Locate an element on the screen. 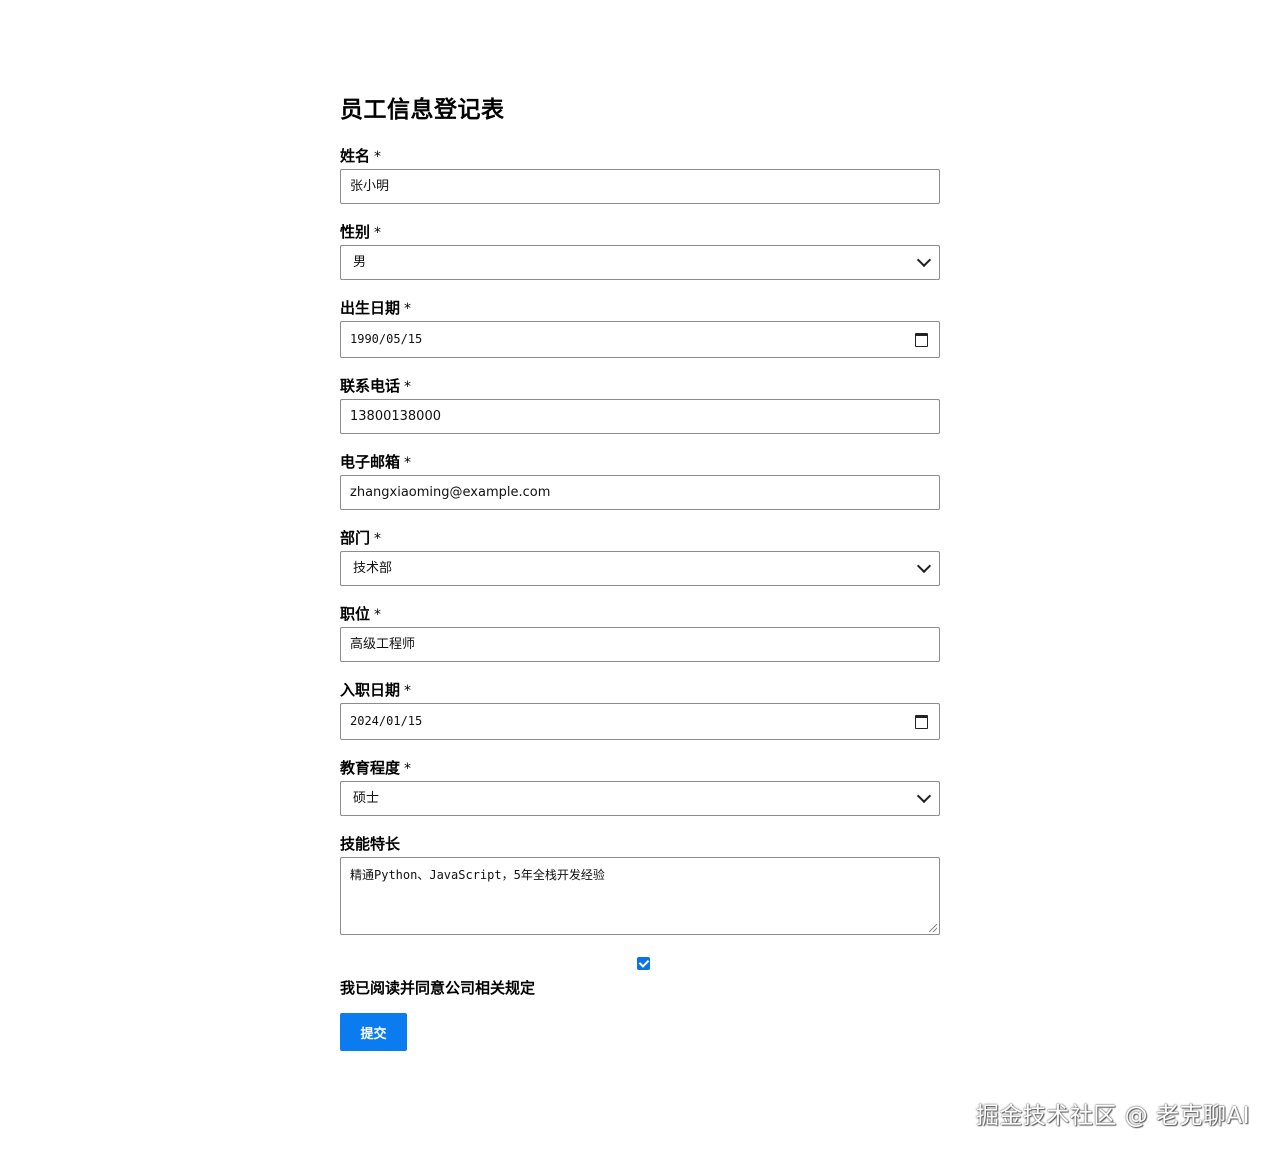 The width and height of the screenshot is (1280, 1154). hire-date-input: 2024/01/15 is located at coordinates (640, 721).